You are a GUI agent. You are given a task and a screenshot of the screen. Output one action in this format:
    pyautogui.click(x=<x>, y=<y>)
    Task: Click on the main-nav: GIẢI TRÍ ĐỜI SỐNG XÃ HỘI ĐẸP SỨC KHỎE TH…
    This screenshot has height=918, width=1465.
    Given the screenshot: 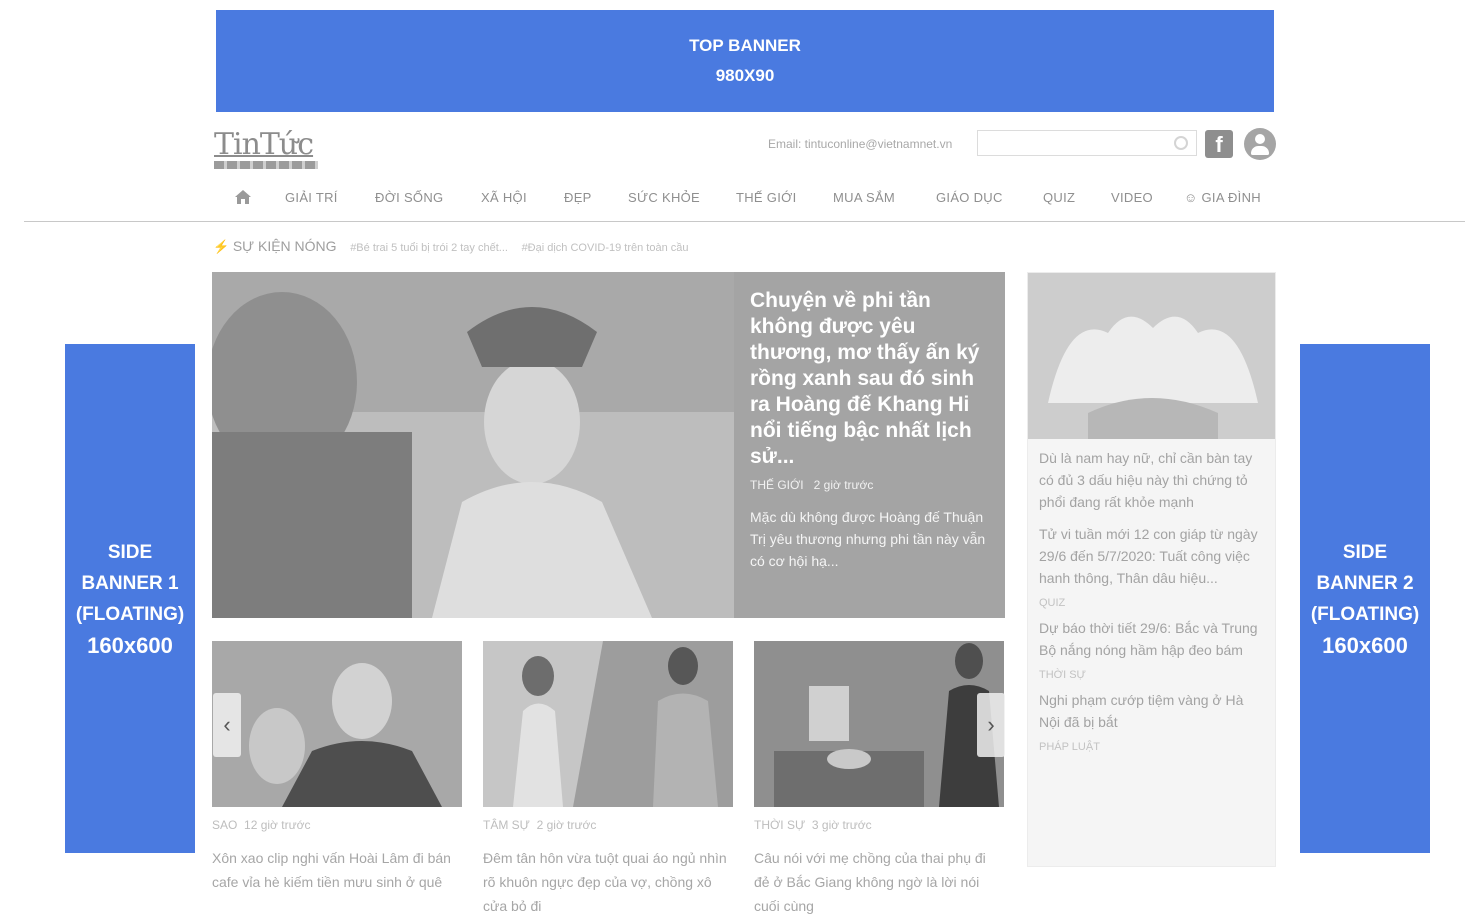 What is the action you would take?
    pyautogui.click(x=746, y=204)
    